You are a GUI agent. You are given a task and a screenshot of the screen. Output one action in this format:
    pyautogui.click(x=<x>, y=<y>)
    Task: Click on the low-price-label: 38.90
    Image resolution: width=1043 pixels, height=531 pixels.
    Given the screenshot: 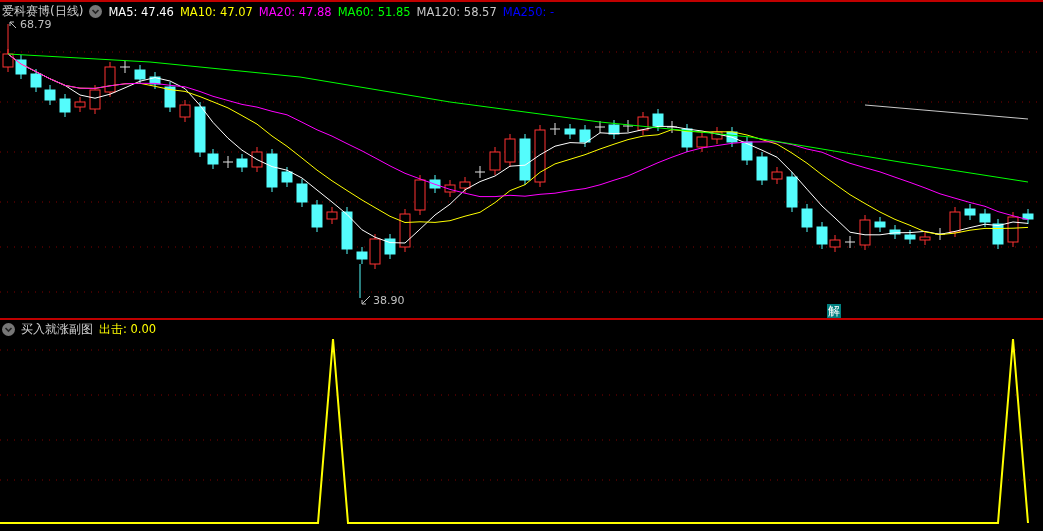 What is the action you would take?
    pyautogui.click(x=389, y=300)
    